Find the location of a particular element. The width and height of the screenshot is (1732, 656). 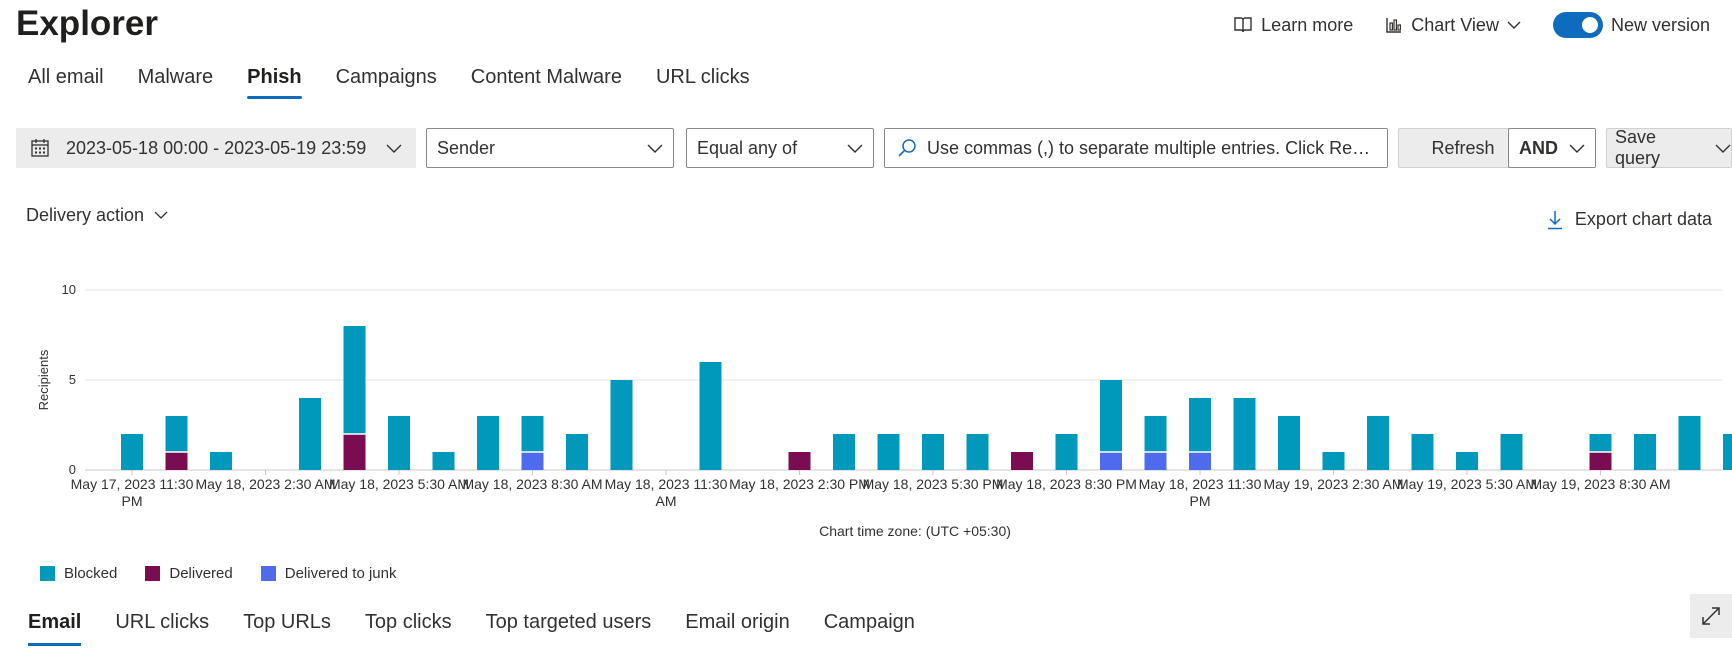

x-tick-label: May 18, 2023 8:30 PM is located at coordinates (1066, 484).